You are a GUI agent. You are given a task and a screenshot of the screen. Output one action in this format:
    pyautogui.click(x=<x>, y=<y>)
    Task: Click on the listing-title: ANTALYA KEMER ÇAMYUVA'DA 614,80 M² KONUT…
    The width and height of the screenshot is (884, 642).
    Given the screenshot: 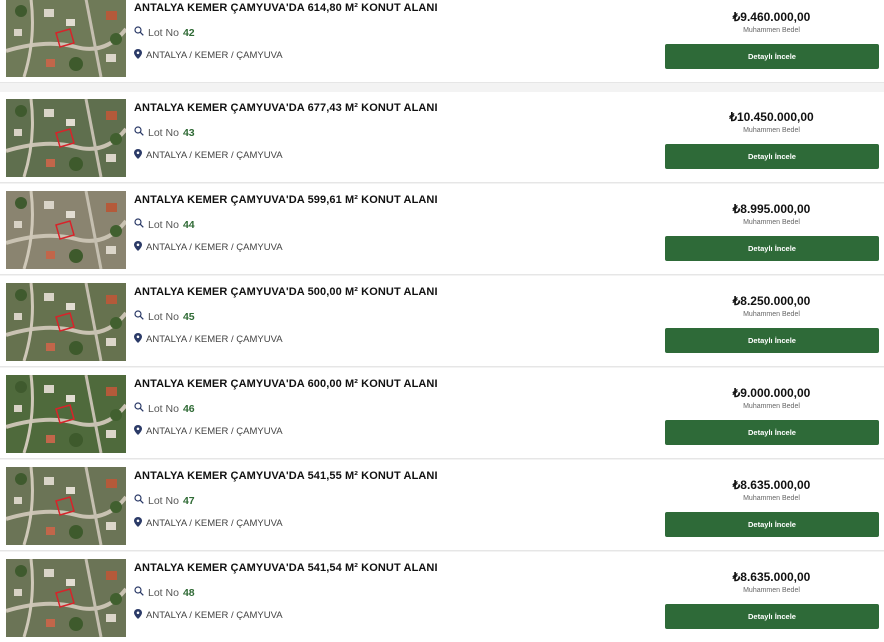 What is the action you would take?
    pyautogui.click(x=286, y=8)
    